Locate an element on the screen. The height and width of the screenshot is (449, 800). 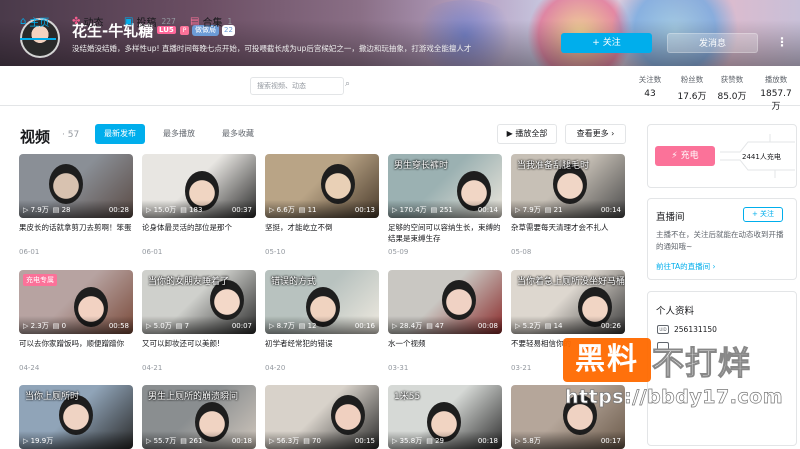
video-thumbnail: 当你上厕所时 ▷ 19.9万 is located at coordinates (76, 417).